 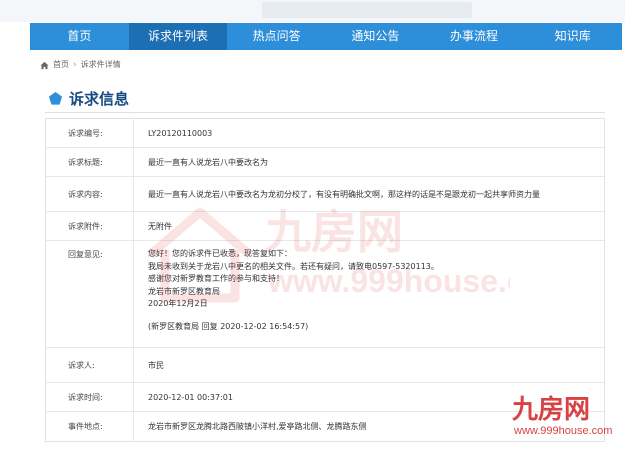 I want to click on breadcrumb-home-link: 首页, so click(x=61, y=65).